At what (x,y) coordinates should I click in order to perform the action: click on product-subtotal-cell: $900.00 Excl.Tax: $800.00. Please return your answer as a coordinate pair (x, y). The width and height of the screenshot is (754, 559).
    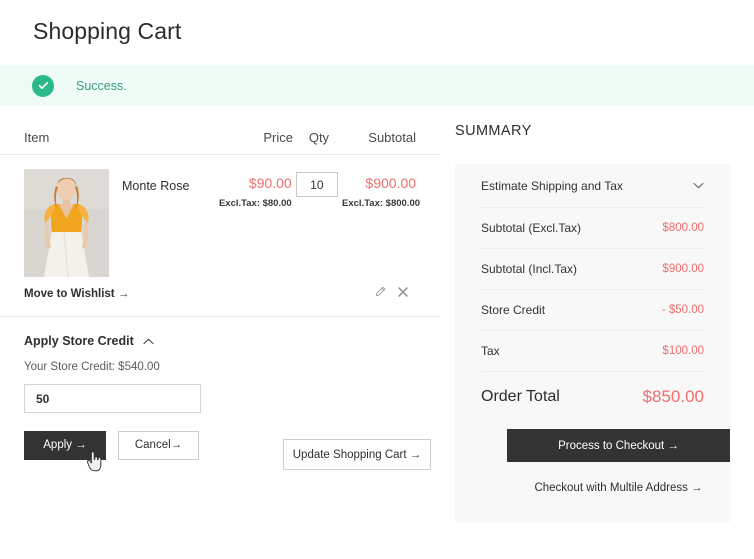
    Looking at the image, I should click on (381, 189).